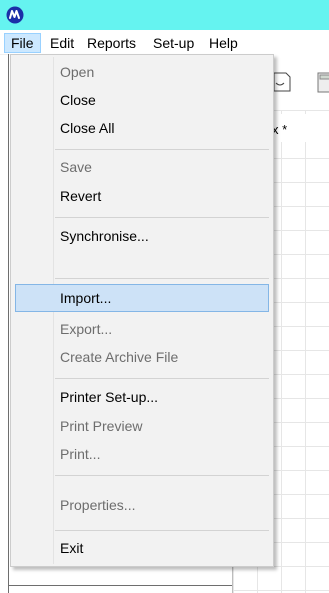 This screenshot has width=329, height=593. Describe the element at coordinates (101, 426) in the screenshot. I see `menu-item-label: Print Preview` at that location.